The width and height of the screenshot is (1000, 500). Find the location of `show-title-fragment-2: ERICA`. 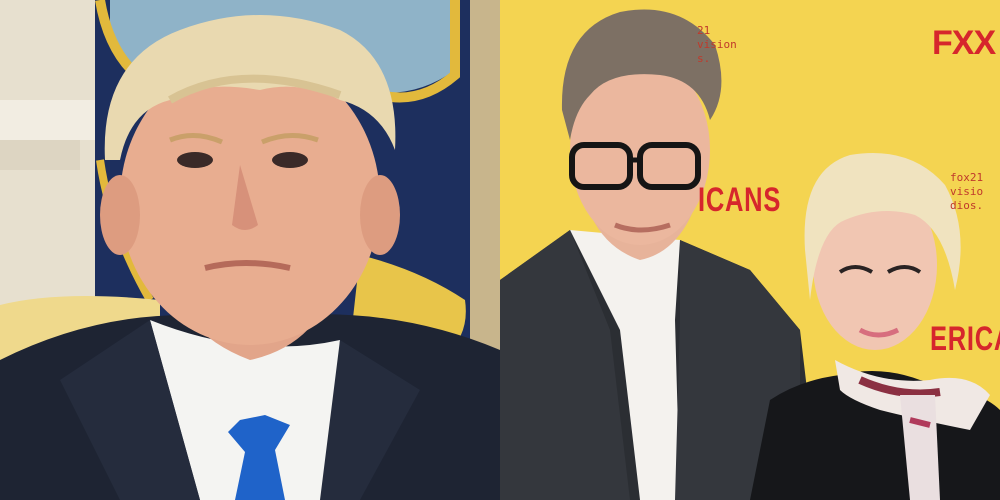

show-title-fragment-2: ERICA is located at coordinates (965, 339).